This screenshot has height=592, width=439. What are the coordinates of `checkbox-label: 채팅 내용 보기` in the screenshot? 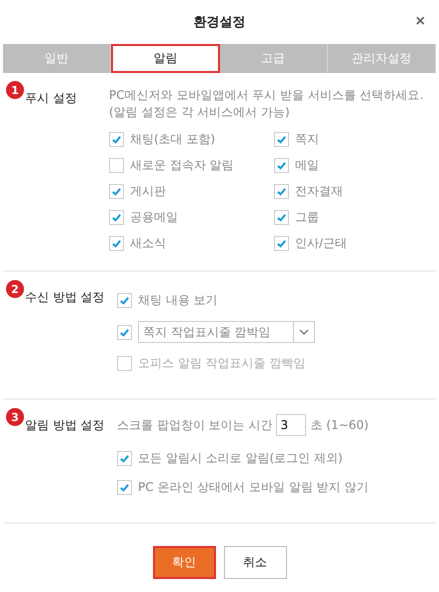 It's located at (178, 300).